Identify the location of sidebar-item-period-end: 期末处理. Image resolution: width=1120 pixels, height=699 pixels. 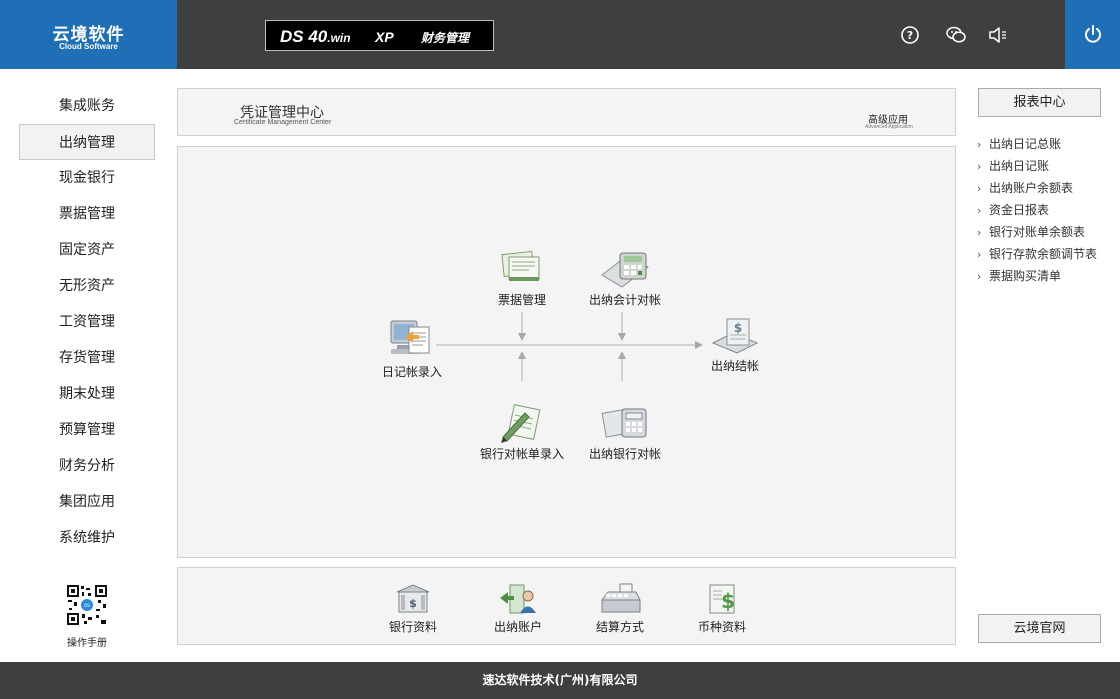
(87, 394).